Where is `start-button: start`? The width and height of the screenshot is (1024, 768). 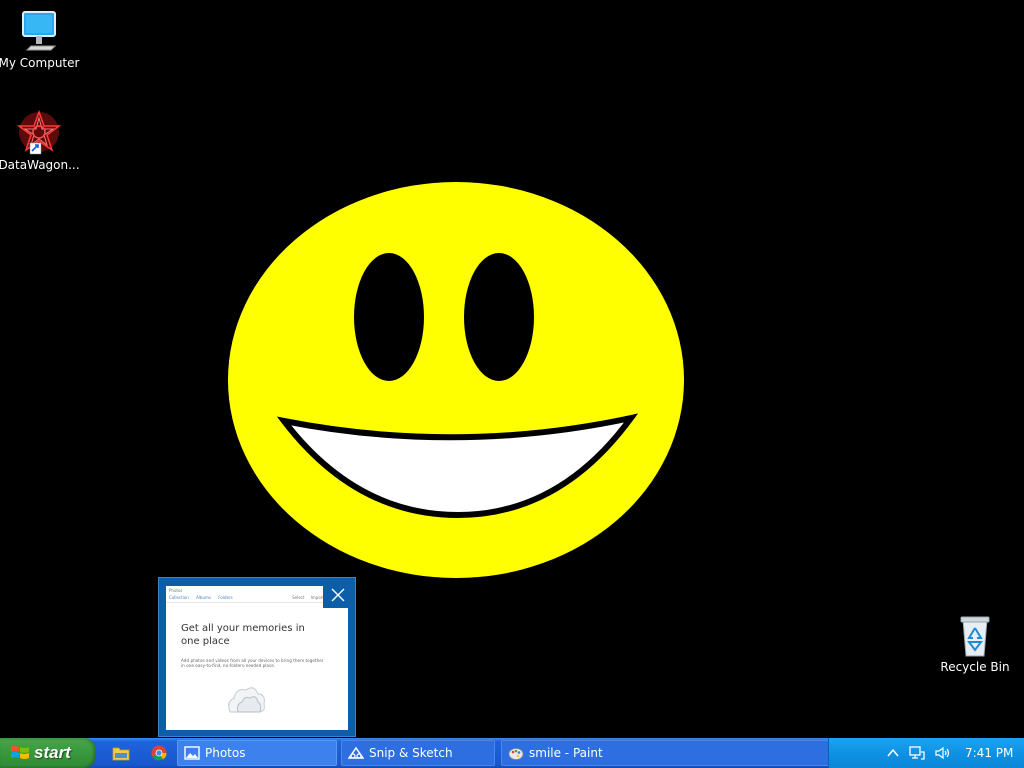 start-button: start is located at coordinates (48, 753).